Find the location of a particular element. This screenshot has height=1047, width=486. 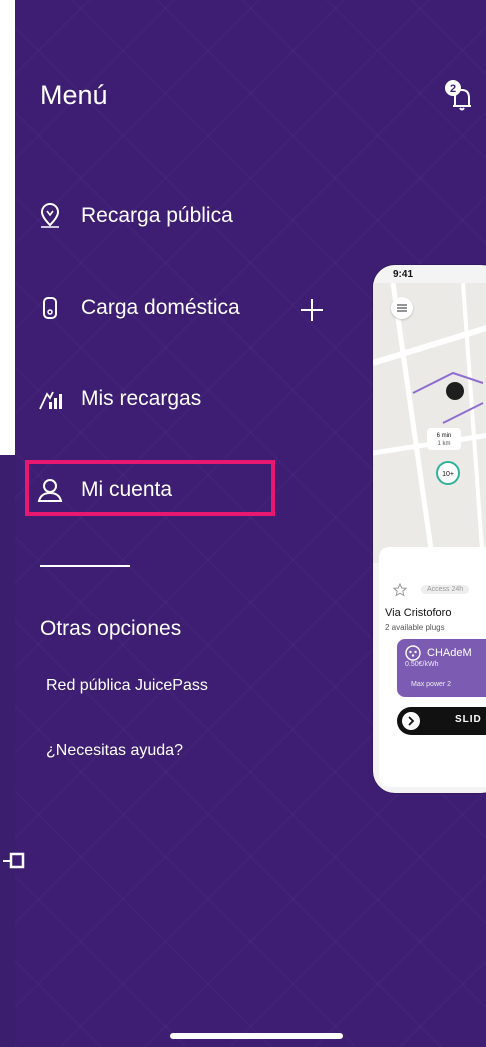

preview-route-time: 6 min is located at coordinates (444, 436).